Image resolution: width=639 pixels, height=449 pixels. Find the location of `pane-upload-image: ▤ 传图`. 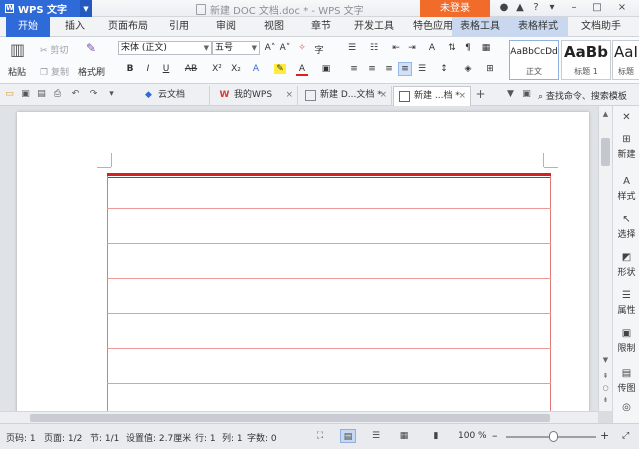

pane-upload-image: ▤ 传图 is located at coordinates (626, 381).